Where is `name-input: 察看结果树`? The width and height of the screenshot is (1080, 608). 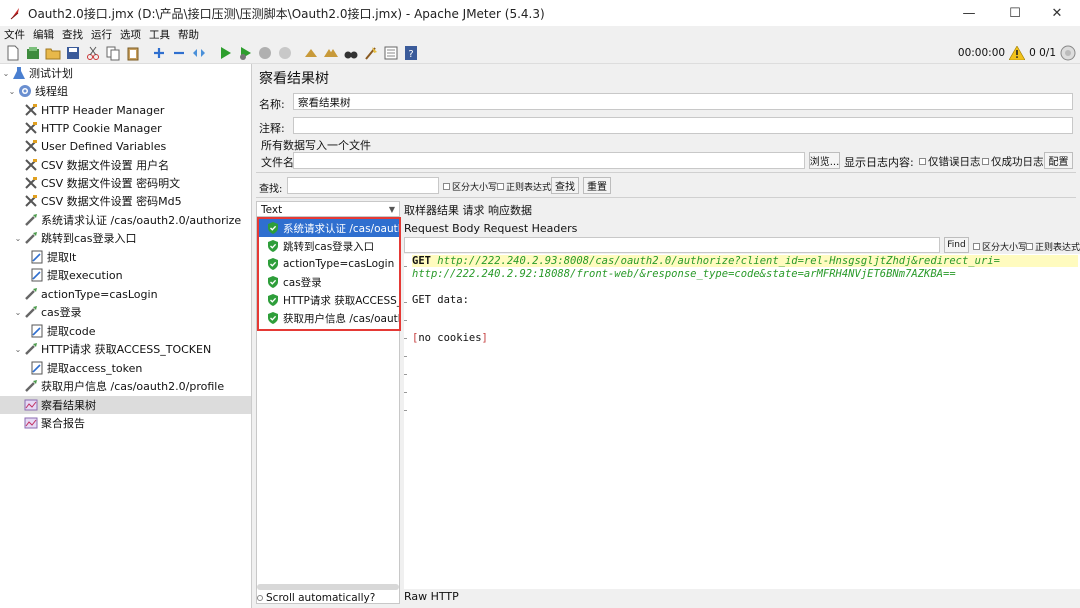 name-input: 察看结果树 is located at coordinates (683, 101).